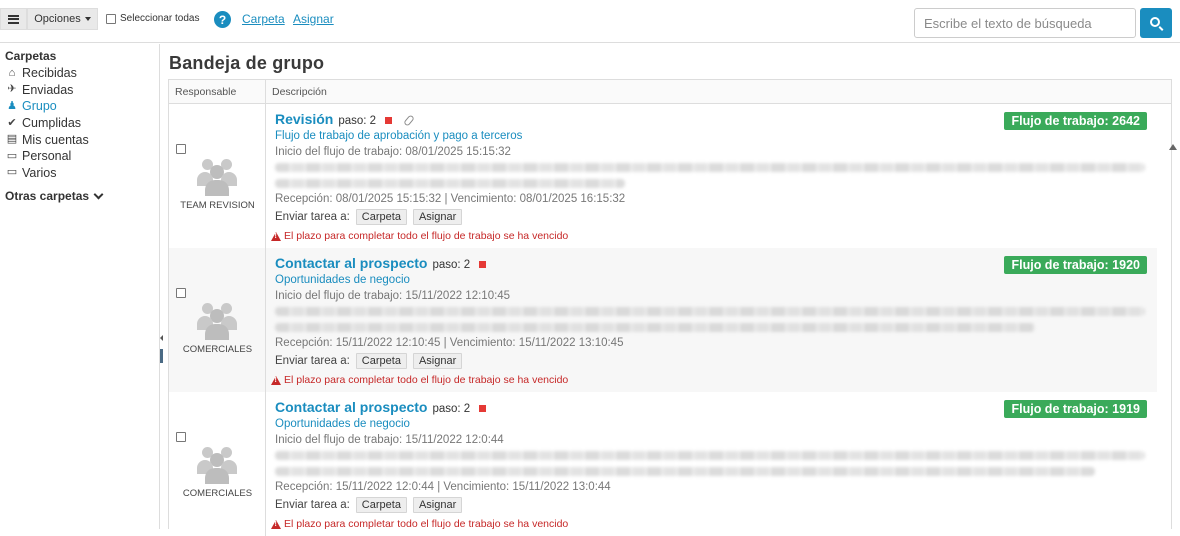 The image size is (1180, 536). What do you see at coordinates (82, 73) in the screenshot?
I see `sidebar-item-recibidas: ⌂ Recibidas` at bounding box center [82, 73].